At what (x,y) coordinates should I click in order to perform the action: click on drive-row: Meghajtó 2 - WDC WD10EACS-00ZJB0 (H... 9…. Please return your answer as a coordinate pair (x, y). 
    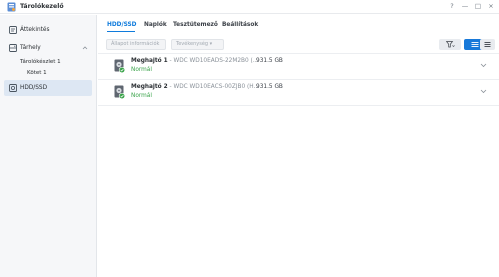
    Looking at the image, I should click on (298, 93).